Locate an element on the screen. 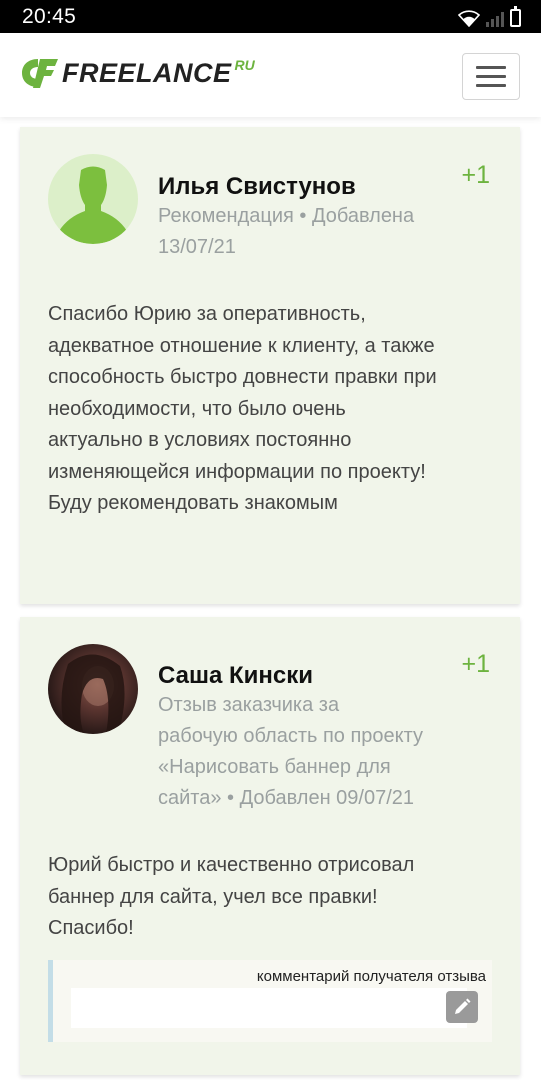 The image size is (541, 1080). signal-icon is located at coordinates (495, 19).